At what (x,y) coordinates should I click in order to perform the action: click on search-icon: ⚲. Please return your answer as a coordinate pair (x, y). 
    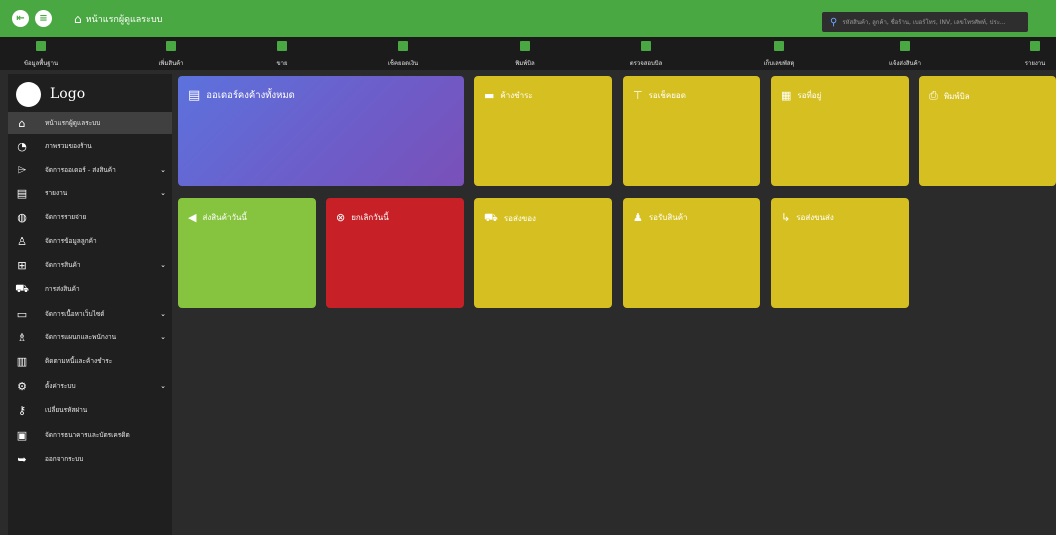
    Looking at the image, I should click on (834, 22).